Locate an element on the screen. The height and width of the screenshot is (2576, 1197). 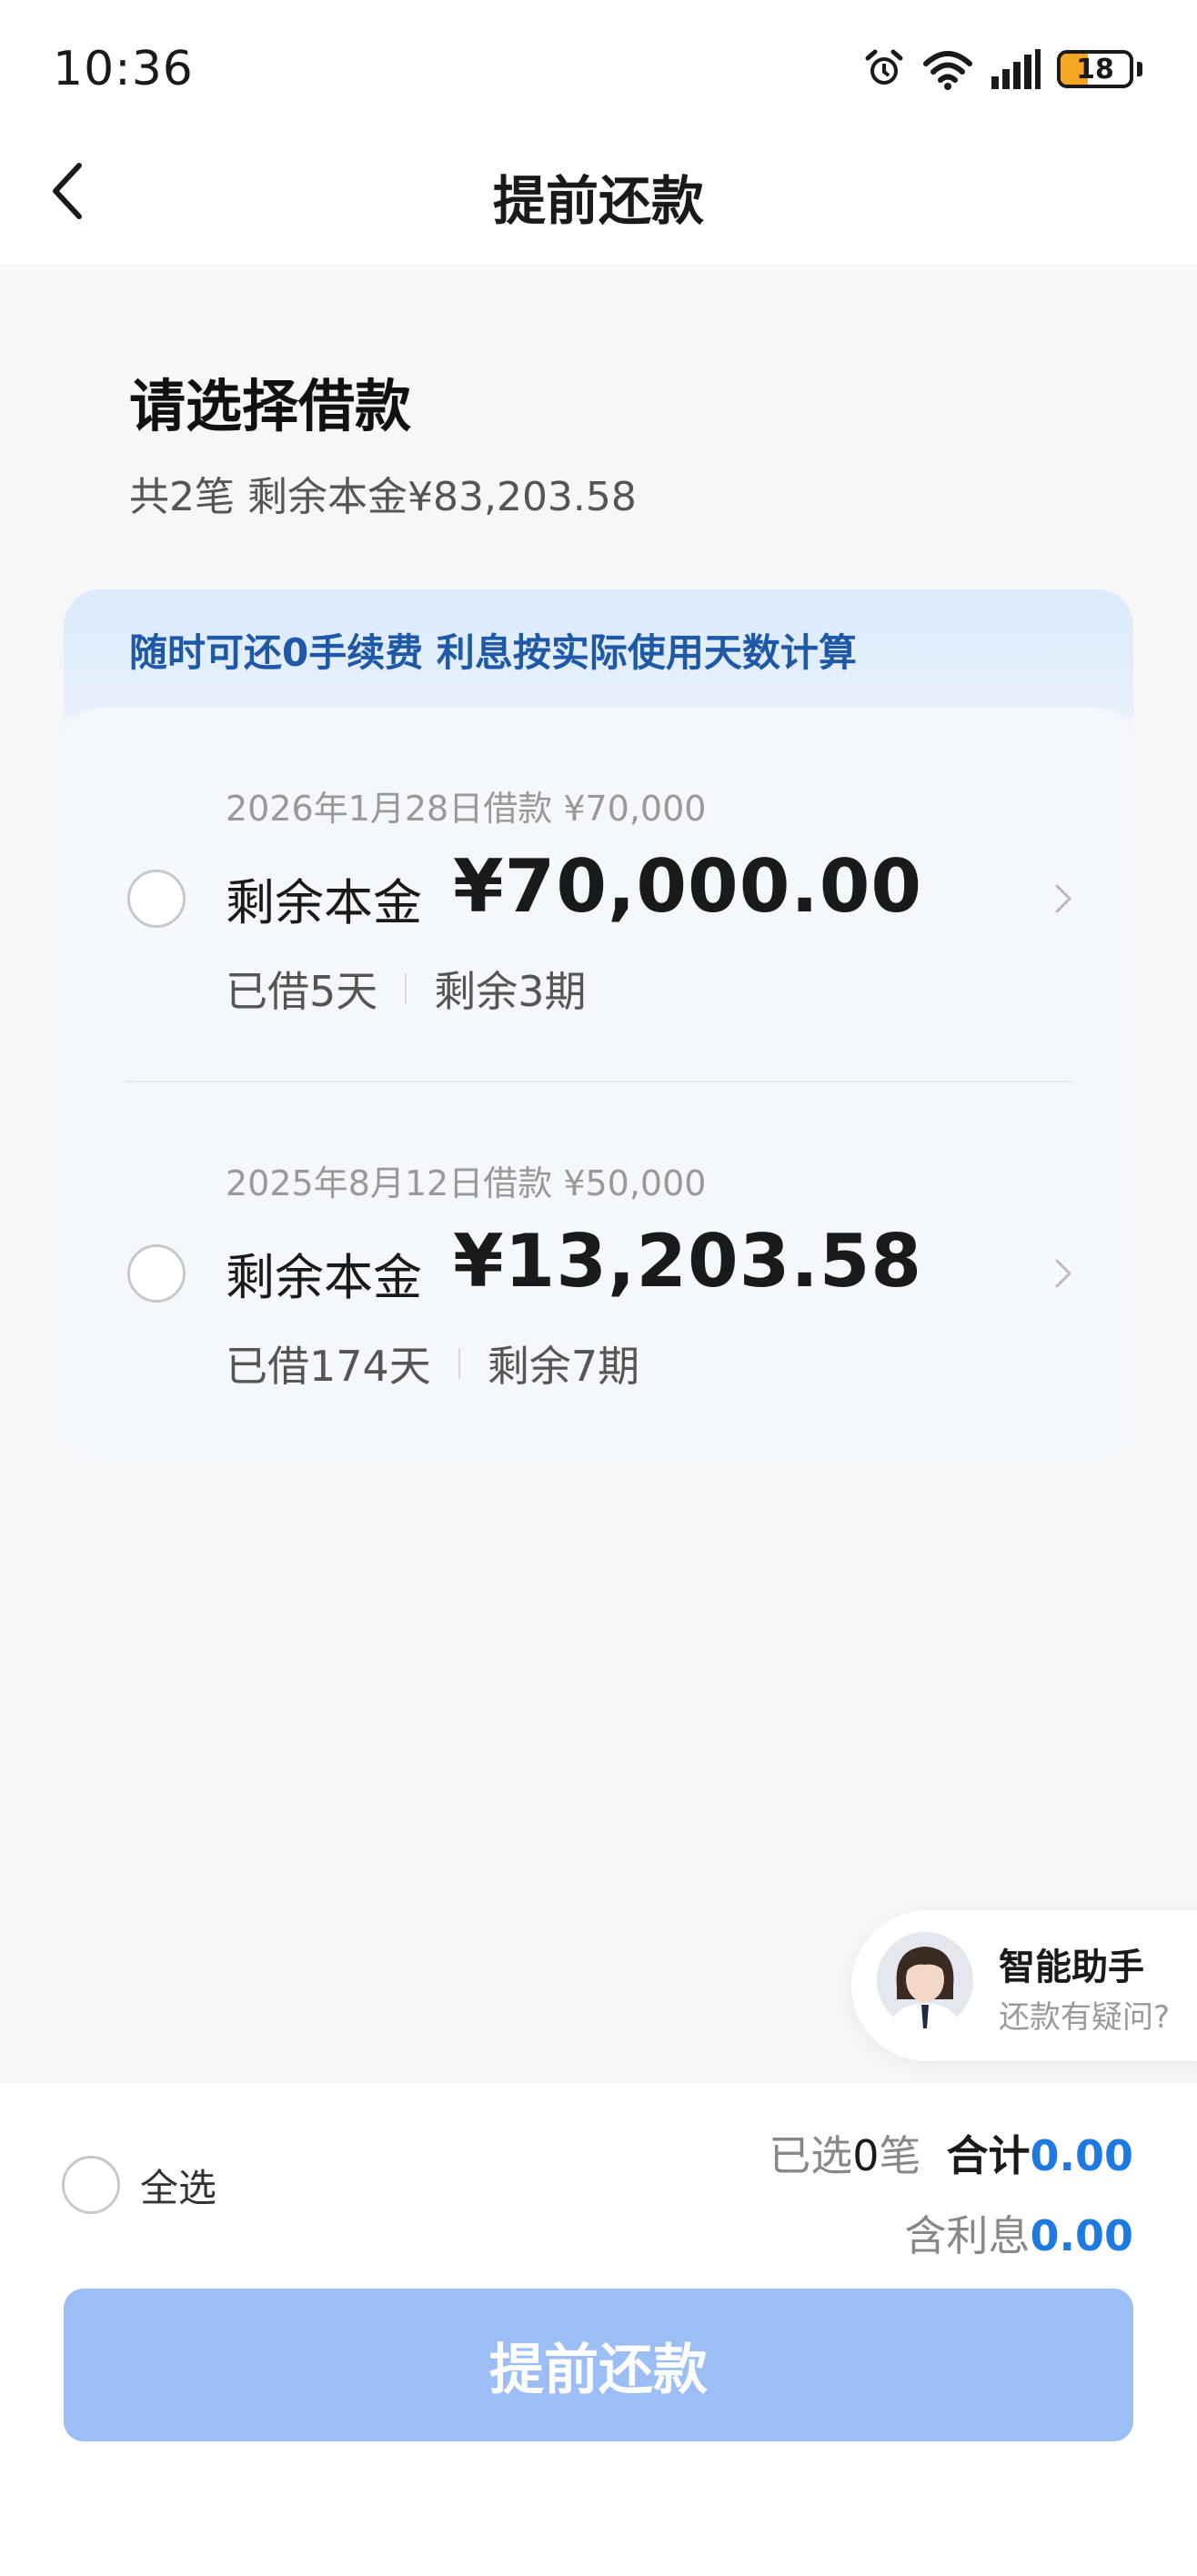
summary-selected: 已选0笔 合计0.00 is located at coordinates (951, 2153).